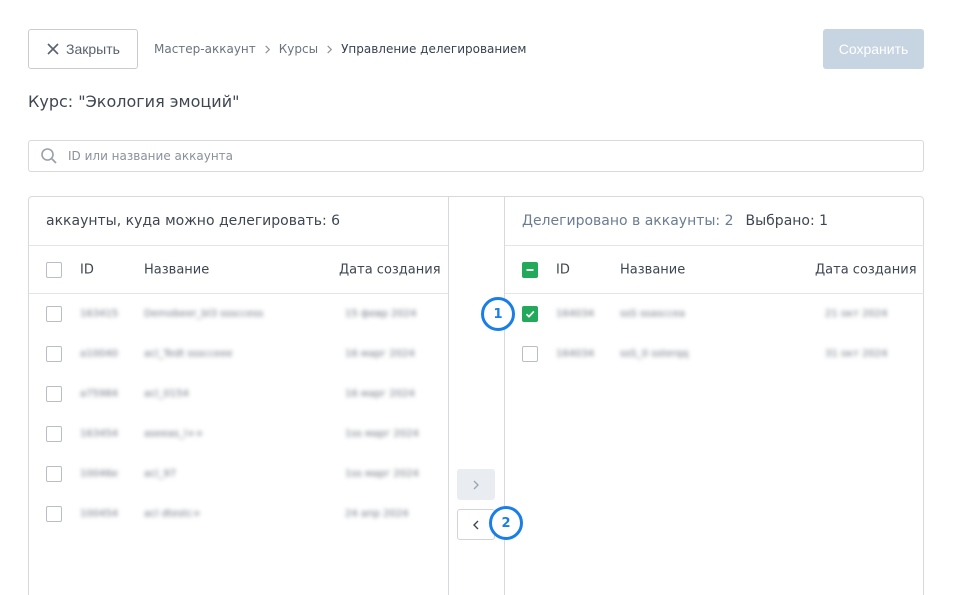  What do you see at coordinates (476, 525) in the screenshot?
I see `chevron-left-icon` at bounding box center [476, 525].